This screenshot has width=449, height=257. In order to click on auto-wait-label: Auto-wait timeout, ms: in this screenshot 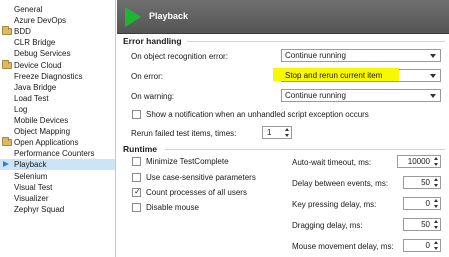, I will do `click(332, 162)`.